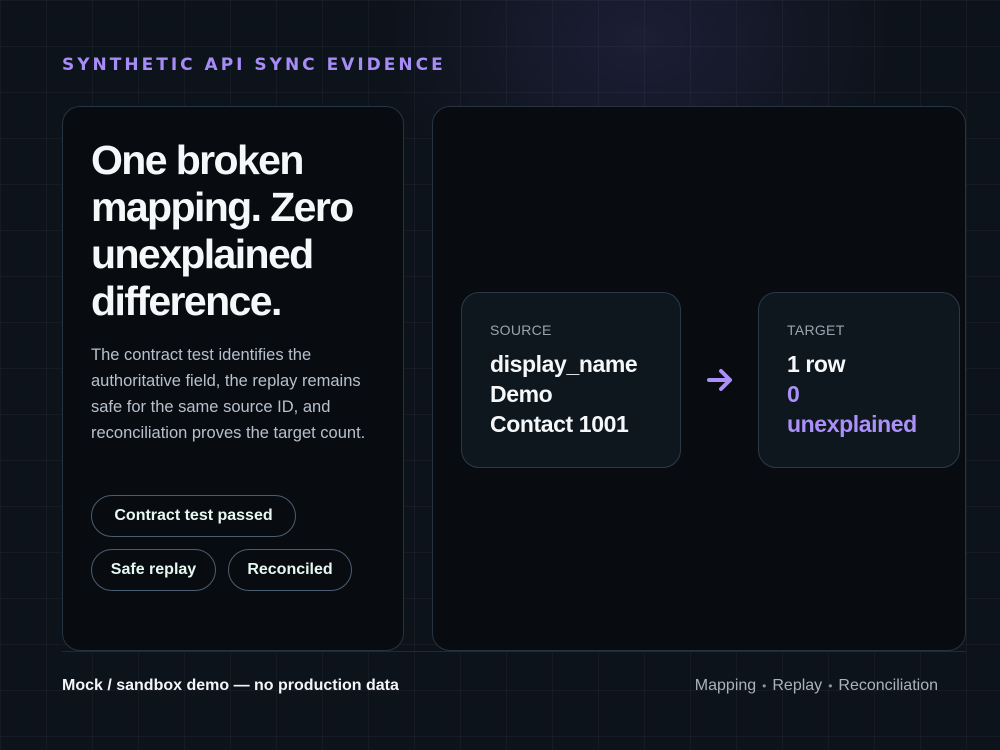 The width and height of the screenshot is (1000, 750). What do you see at coordinates (254, 65) in the screenshot?
I see `eyebrow-title: SYNTHETIC API SYNC EVIDENCE` at bounding box center [254, 65].